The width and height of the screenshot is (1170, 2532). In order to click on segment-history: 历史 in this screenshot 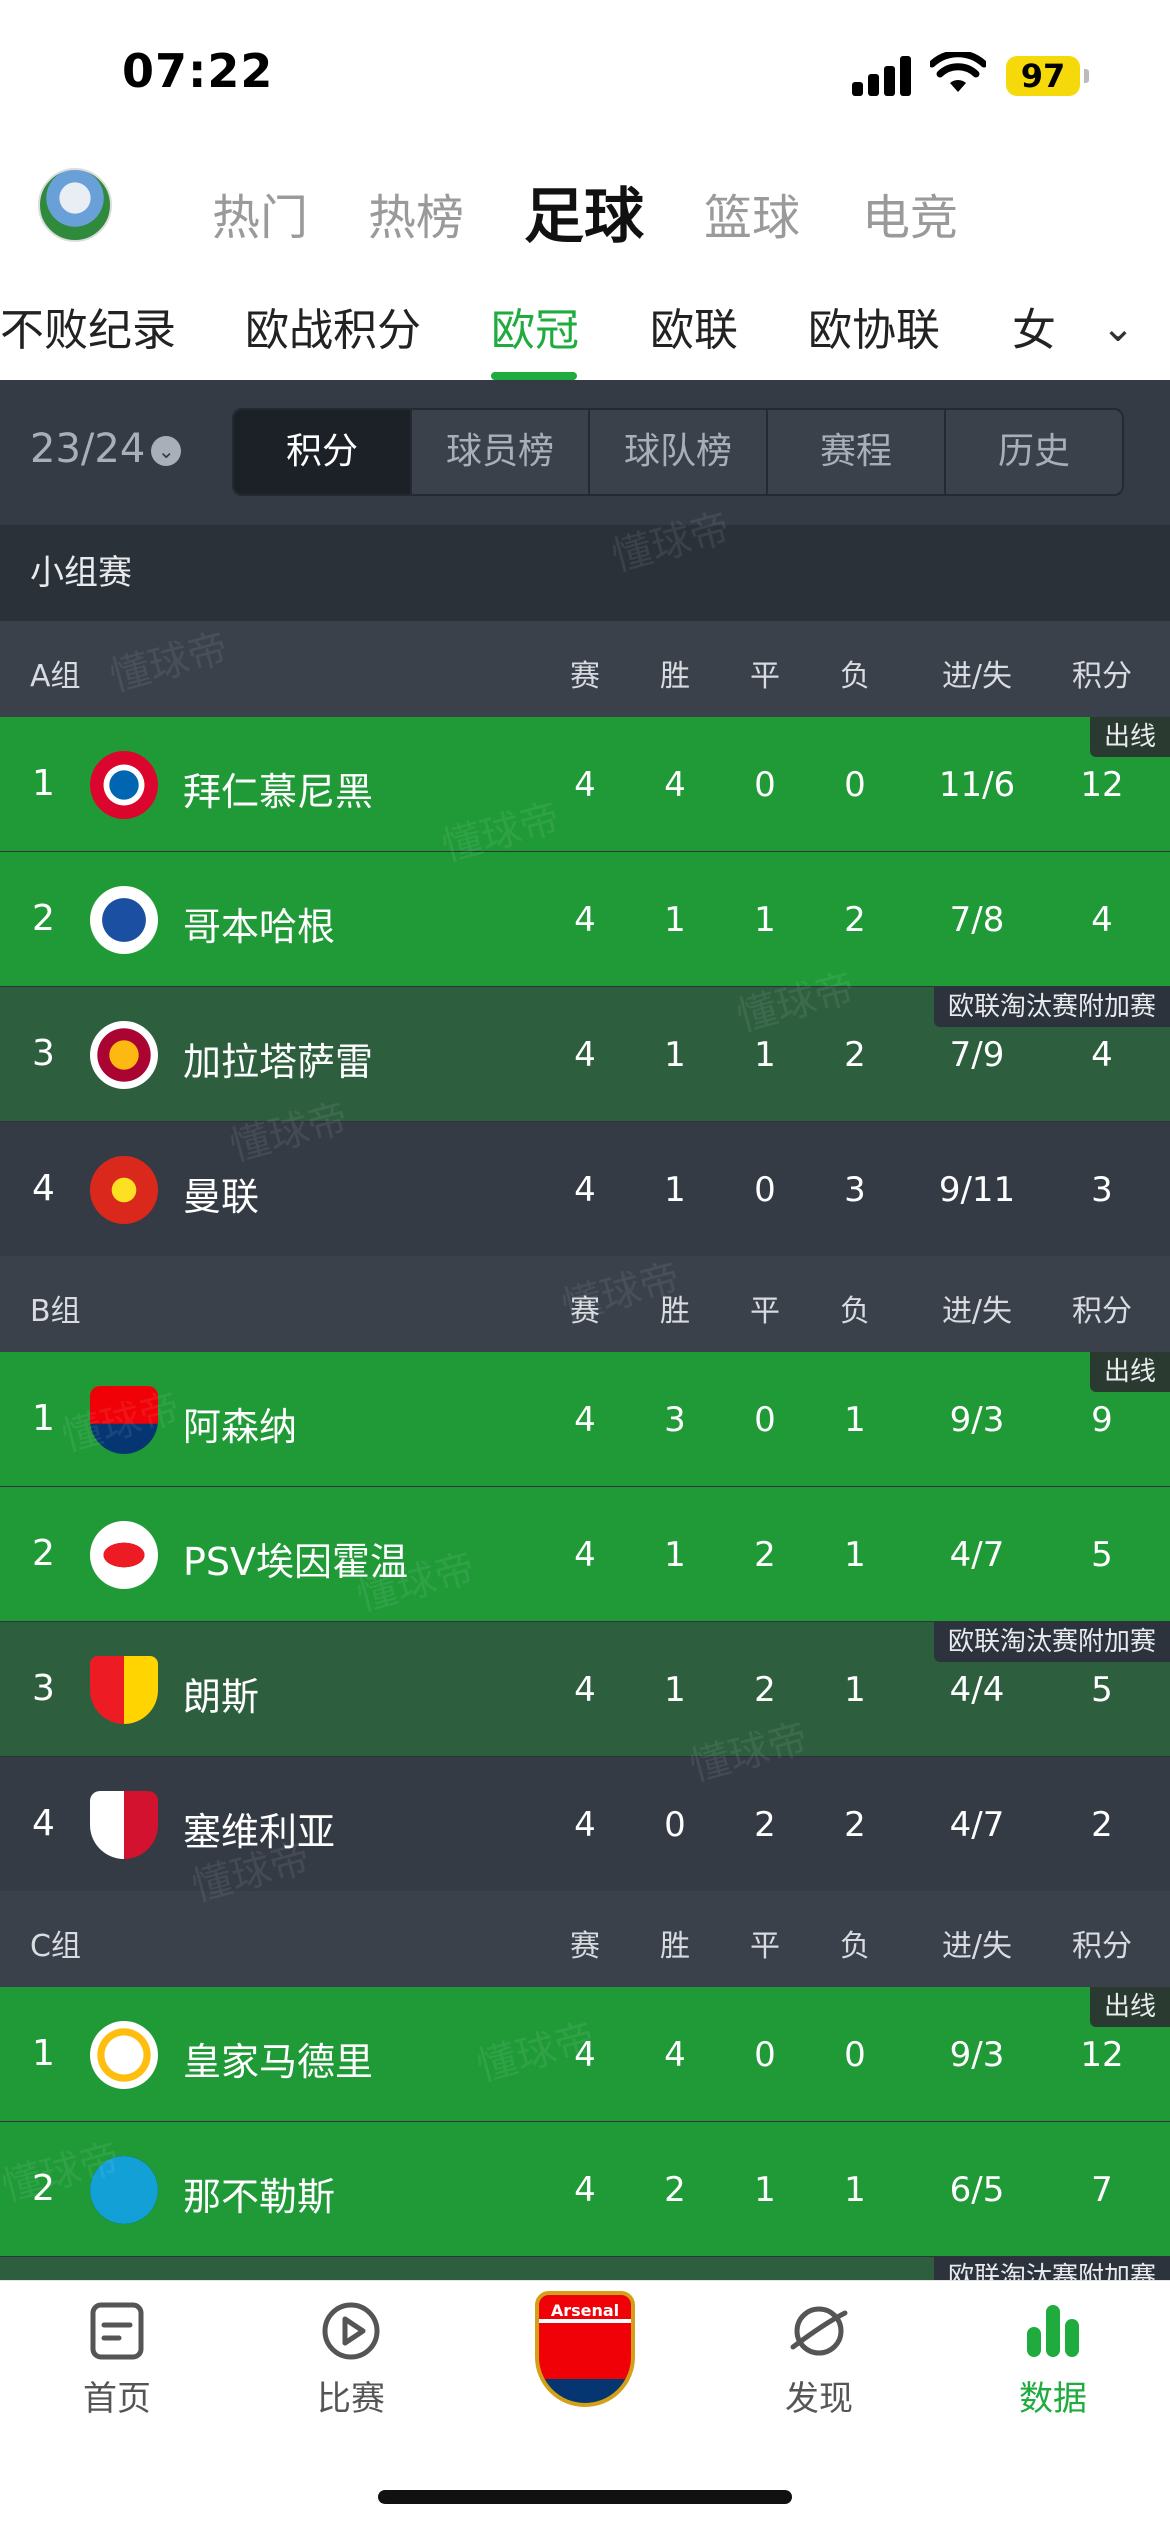, I will do `click(1033, 452)`.